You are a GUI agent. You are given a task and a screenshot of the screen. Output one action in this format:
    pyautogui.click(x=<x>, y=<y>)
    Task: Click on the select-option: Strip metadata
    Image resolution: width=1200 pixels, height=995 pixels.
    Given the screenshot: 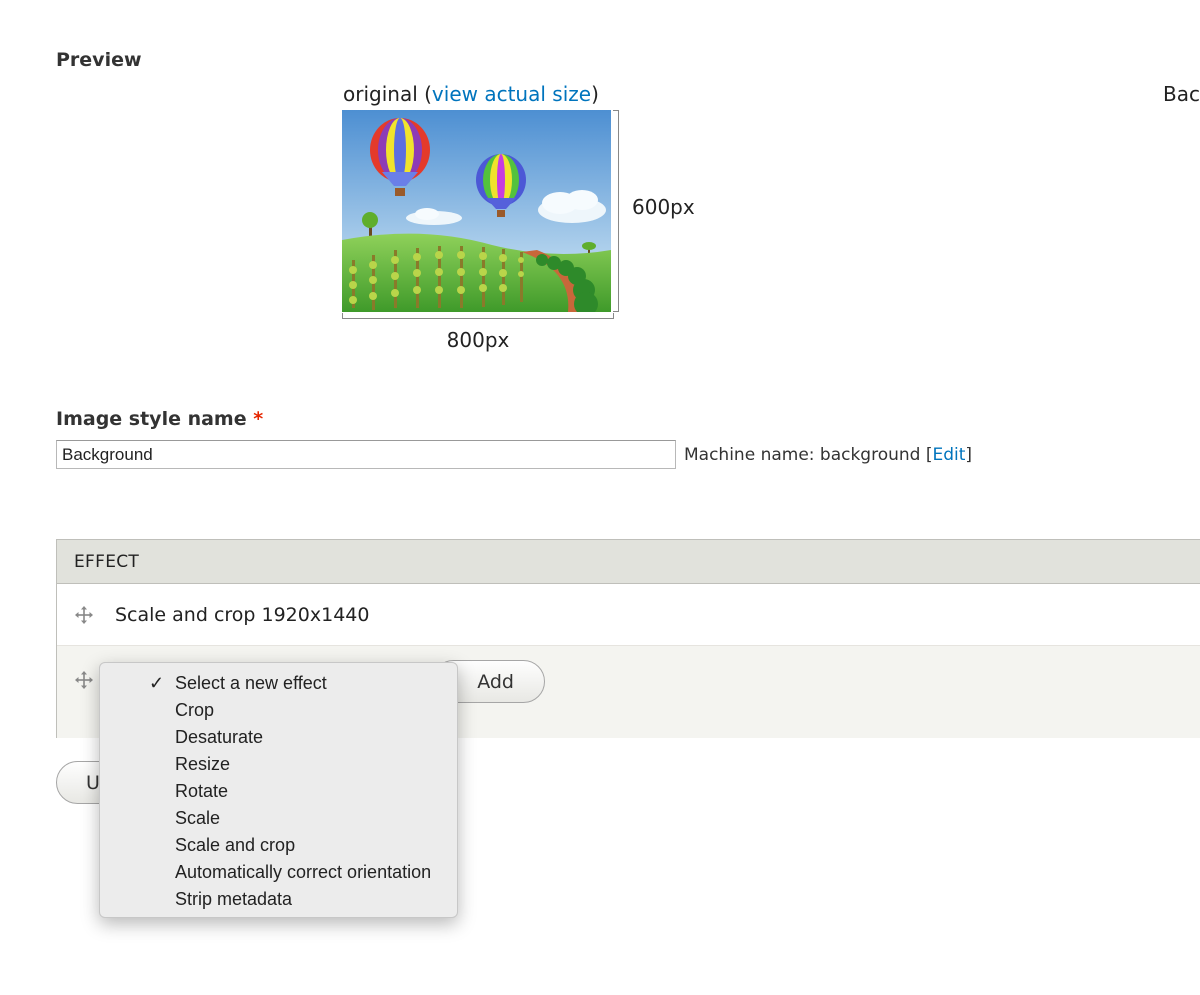 What is the action you would take?
    pyautogui.click(x=298, y=899)
    